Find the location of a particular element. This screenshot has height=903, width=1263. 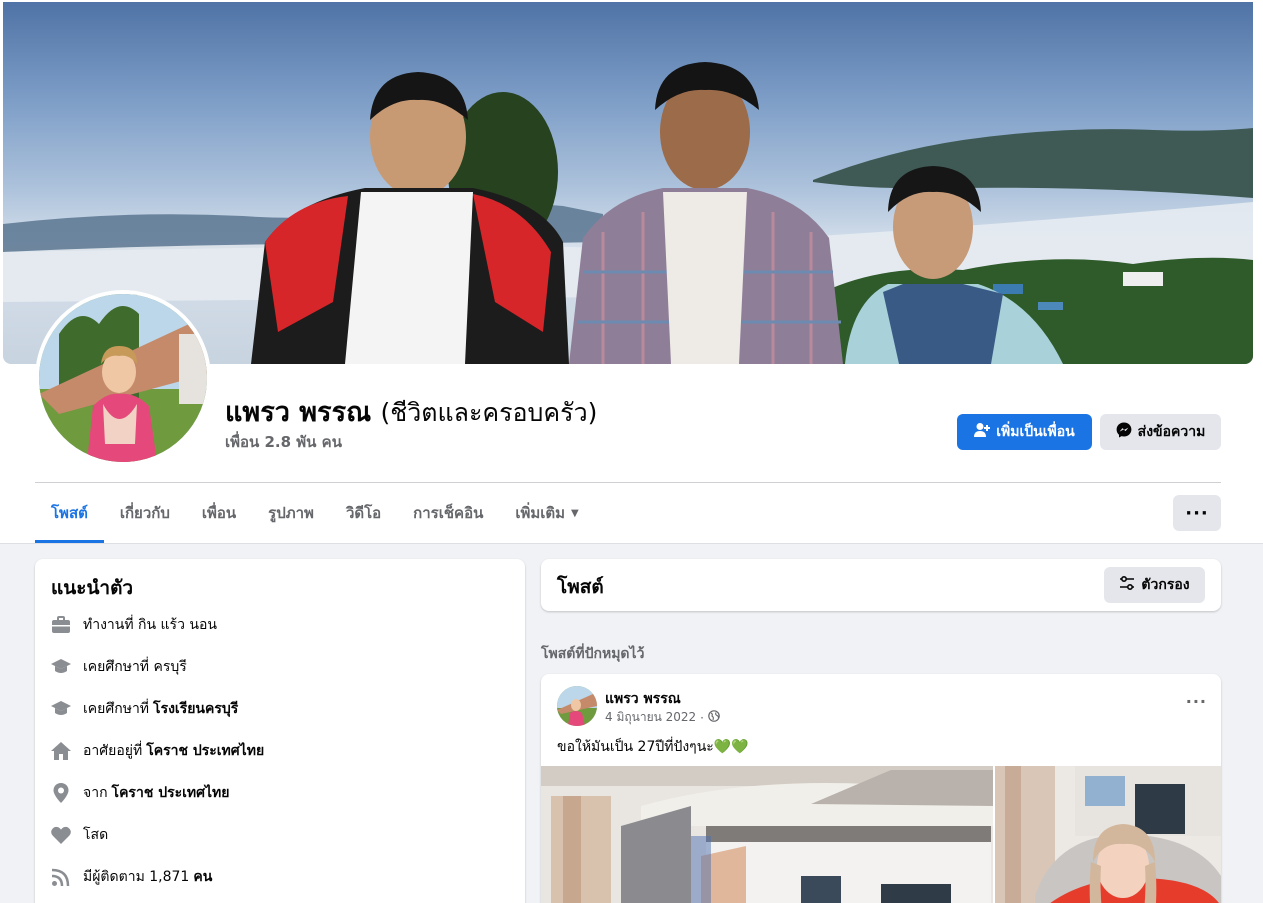

intro-item-text: ทำงานที่ กิน แร้ว นอน is located at coordinates (150, 625).